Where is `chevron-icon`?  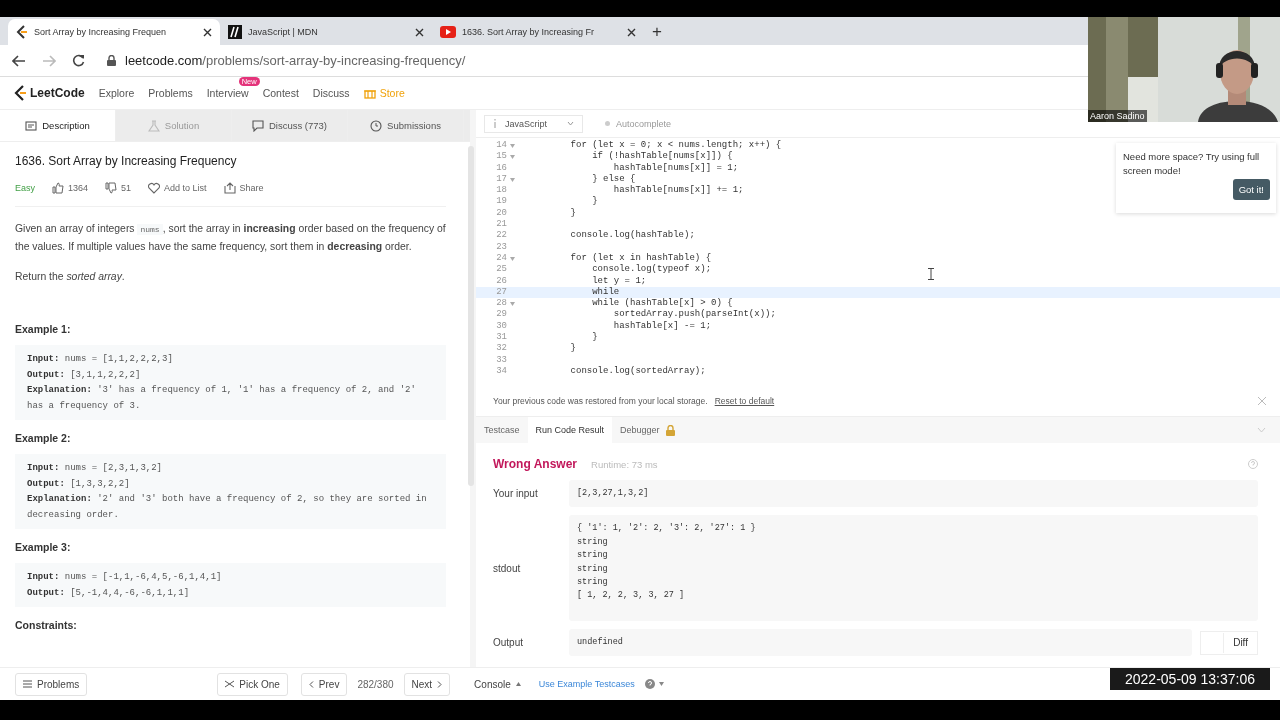 chevron-icon is located at coordinates (1261, 430).